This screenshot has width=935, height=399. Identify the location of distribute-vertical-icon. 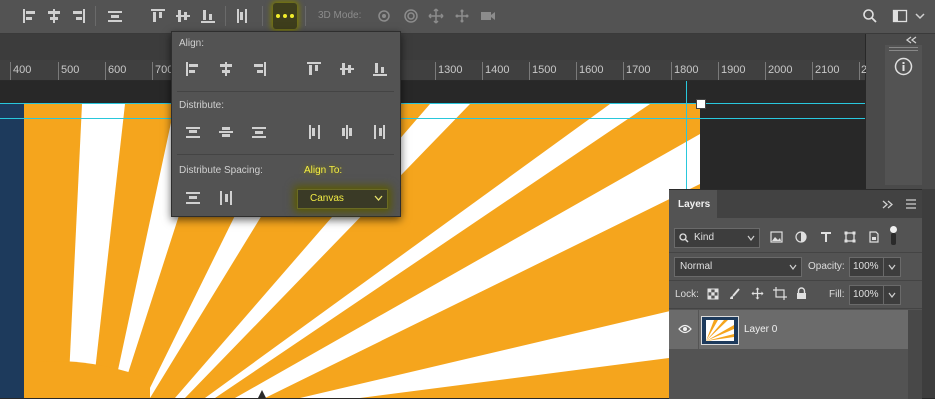
(115, 16).